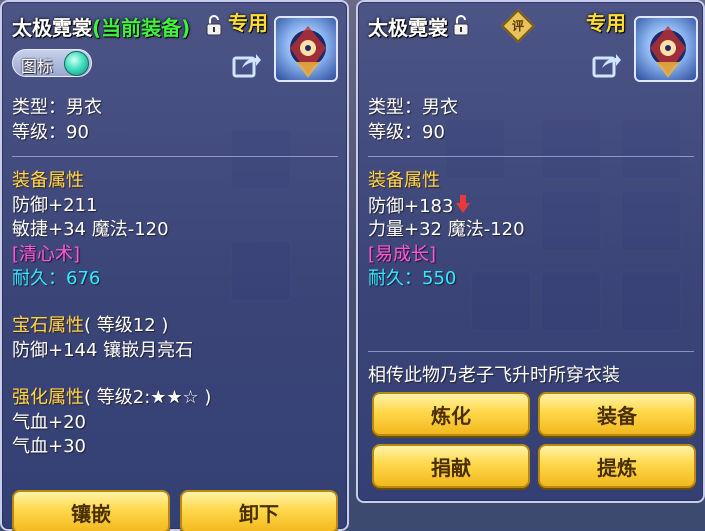 Image resolution: width=705 pixels, height=531 pixels. Describe the element at coordinates (402, 254) in the screenshot. I see `special-effect: [易成长]` at that location.